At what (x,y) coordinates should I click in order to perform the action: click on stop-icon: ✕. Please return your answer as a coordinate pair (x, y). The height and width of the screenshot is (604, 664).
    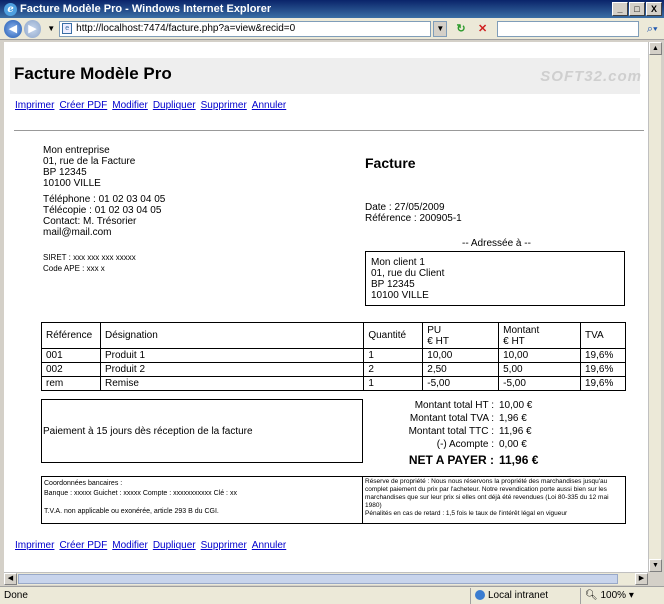
    Looking at the image, I should click on (483, 29).